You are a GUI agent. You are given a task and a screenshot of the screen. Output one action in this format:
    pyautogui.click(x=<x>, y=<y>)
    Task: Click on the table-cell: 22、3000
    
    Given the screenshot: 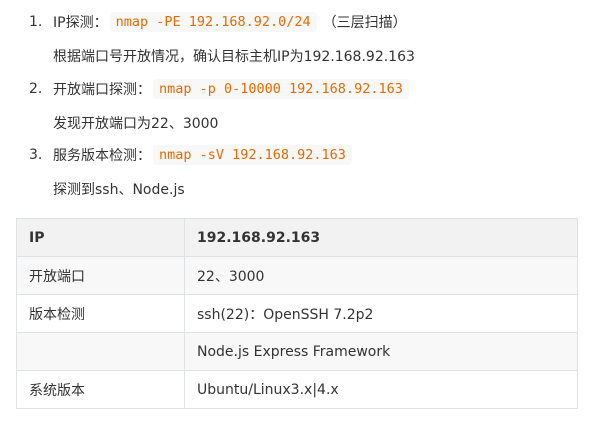 What is the action you would take?
    pyautogui.click(x=381, y=275)
    